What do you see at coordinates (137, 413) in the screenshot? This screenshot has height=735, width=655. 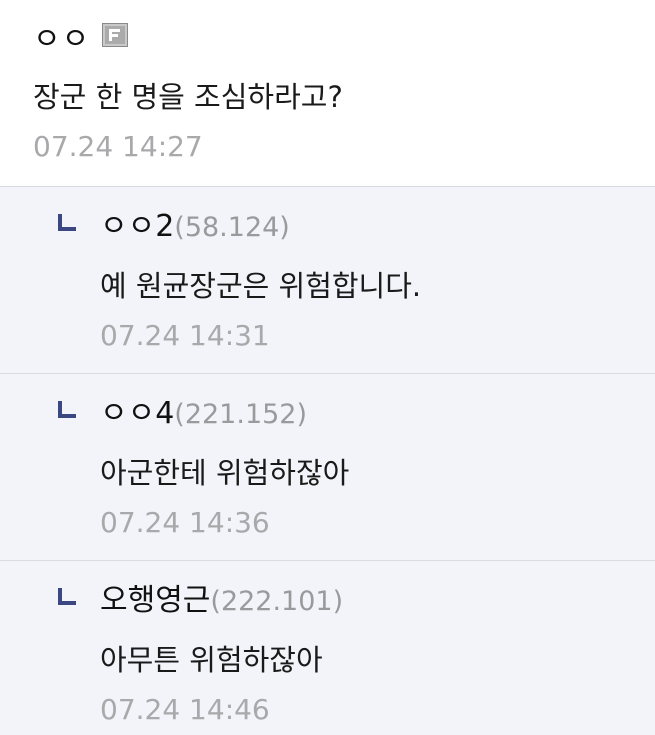 I see `reply-author-name: ㅇㅇ4` at bounding box center [137, 413].